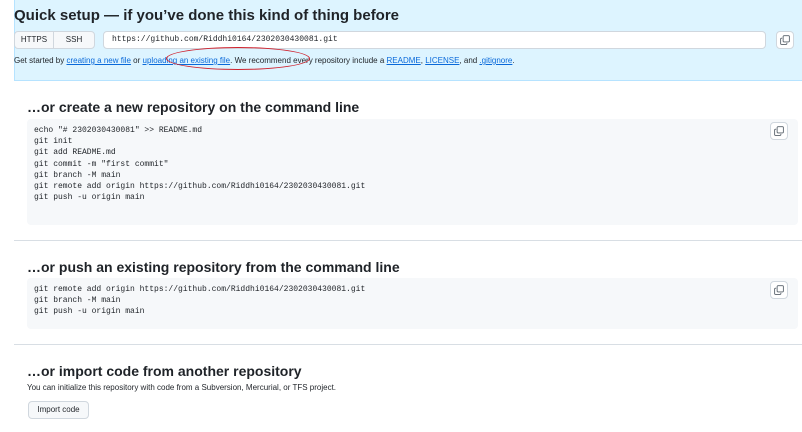 The width and height of the screenshot is (802, 432). I want to click on creating-new-file-link: creating a new file, so click(98, 60).